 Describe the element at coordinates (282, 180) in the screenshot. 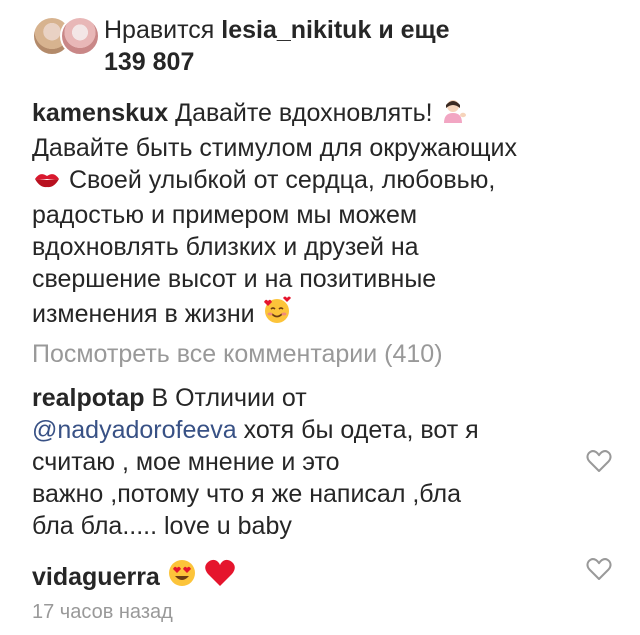

I see `caption-line: Своей улыбкой от сердца, любовью,` at that location.